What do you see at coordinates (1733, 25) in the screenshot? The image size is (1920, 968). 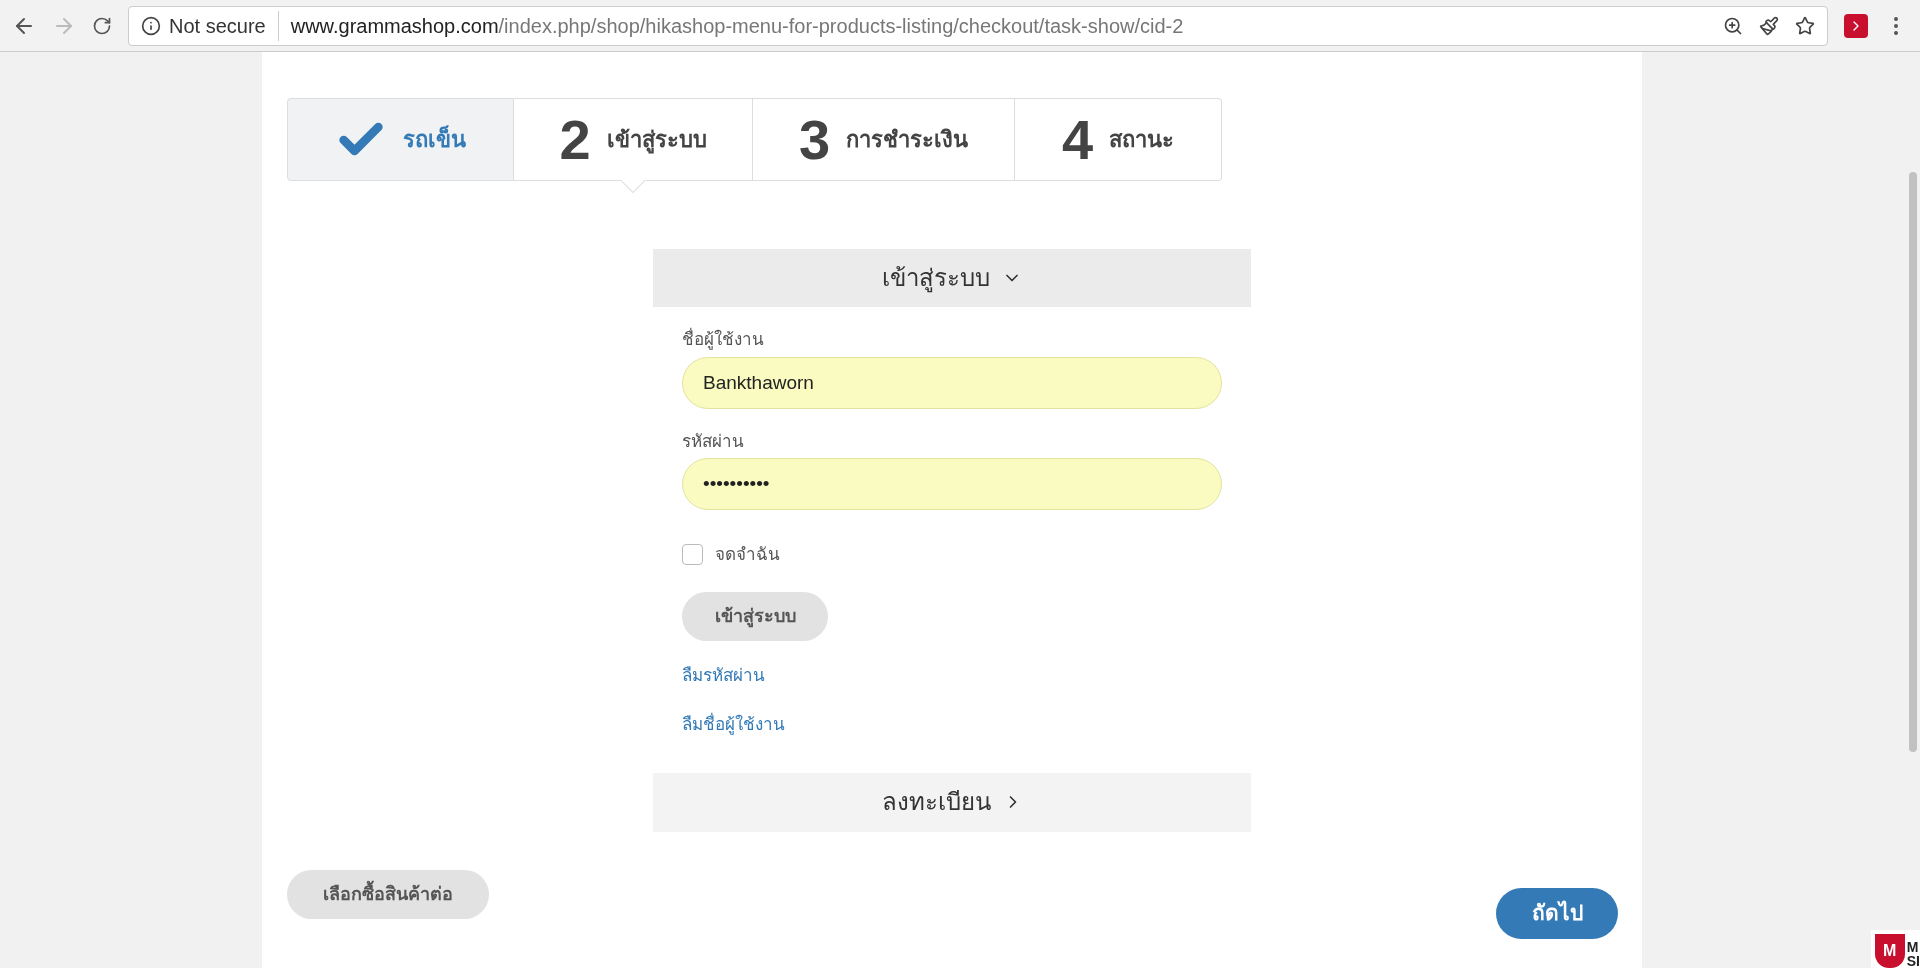 I see `zoom-icon` at bounding box center [1733, 25].